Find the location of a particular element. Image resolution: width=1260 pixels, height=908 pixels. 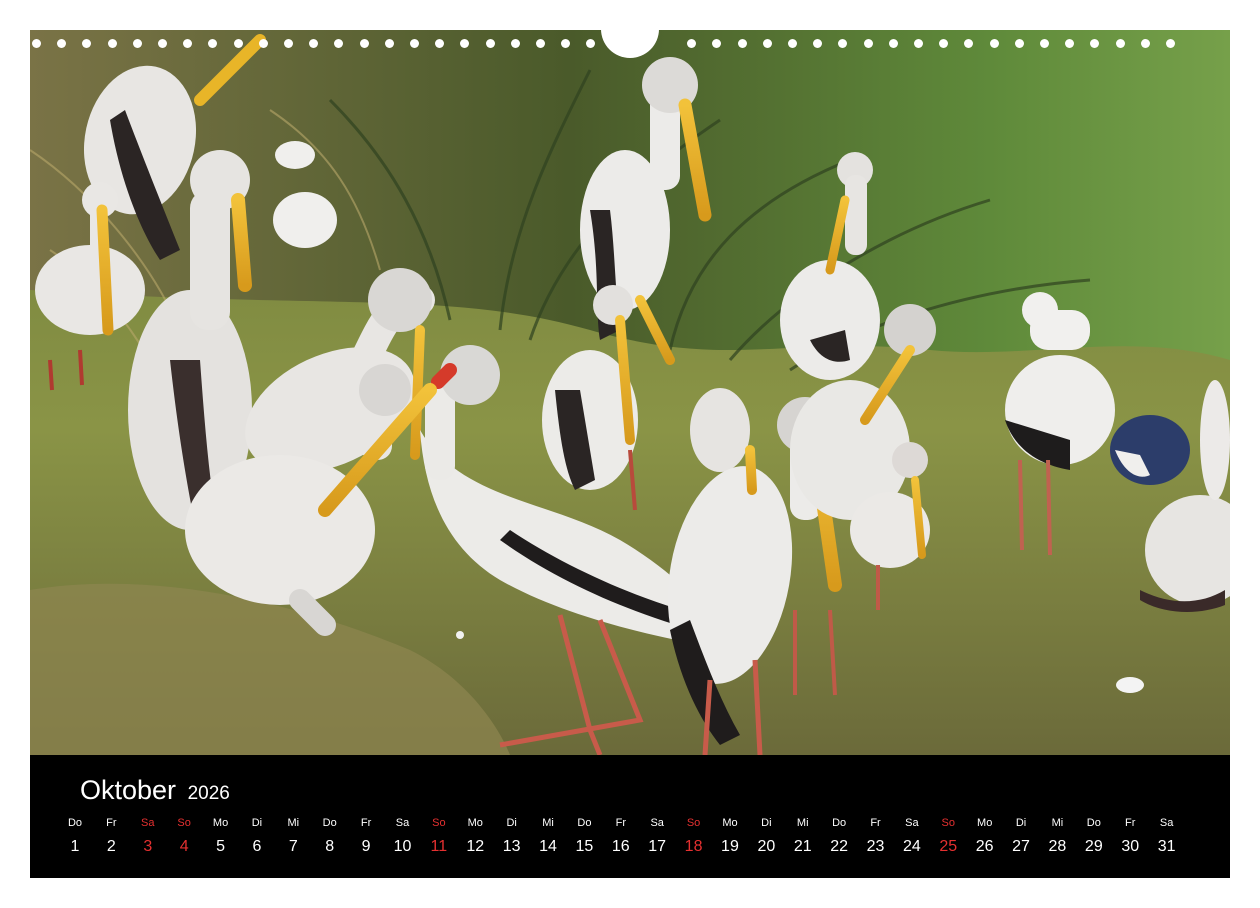

day-number: 14 is located at coordinates (548, 846).